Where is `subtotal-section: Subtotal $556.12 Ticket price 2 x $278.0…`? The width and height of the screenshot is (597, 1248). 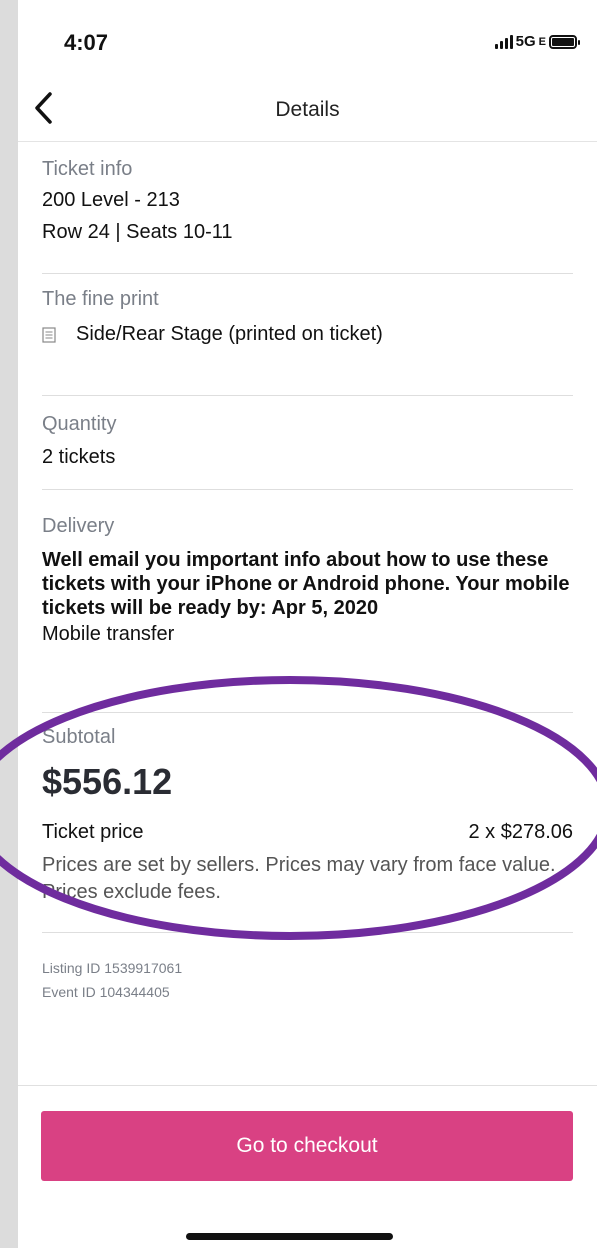 subtotal-section: Subtotal $556.12 Ticket price 2 x $278.0… is located at coordinates (307, 816).